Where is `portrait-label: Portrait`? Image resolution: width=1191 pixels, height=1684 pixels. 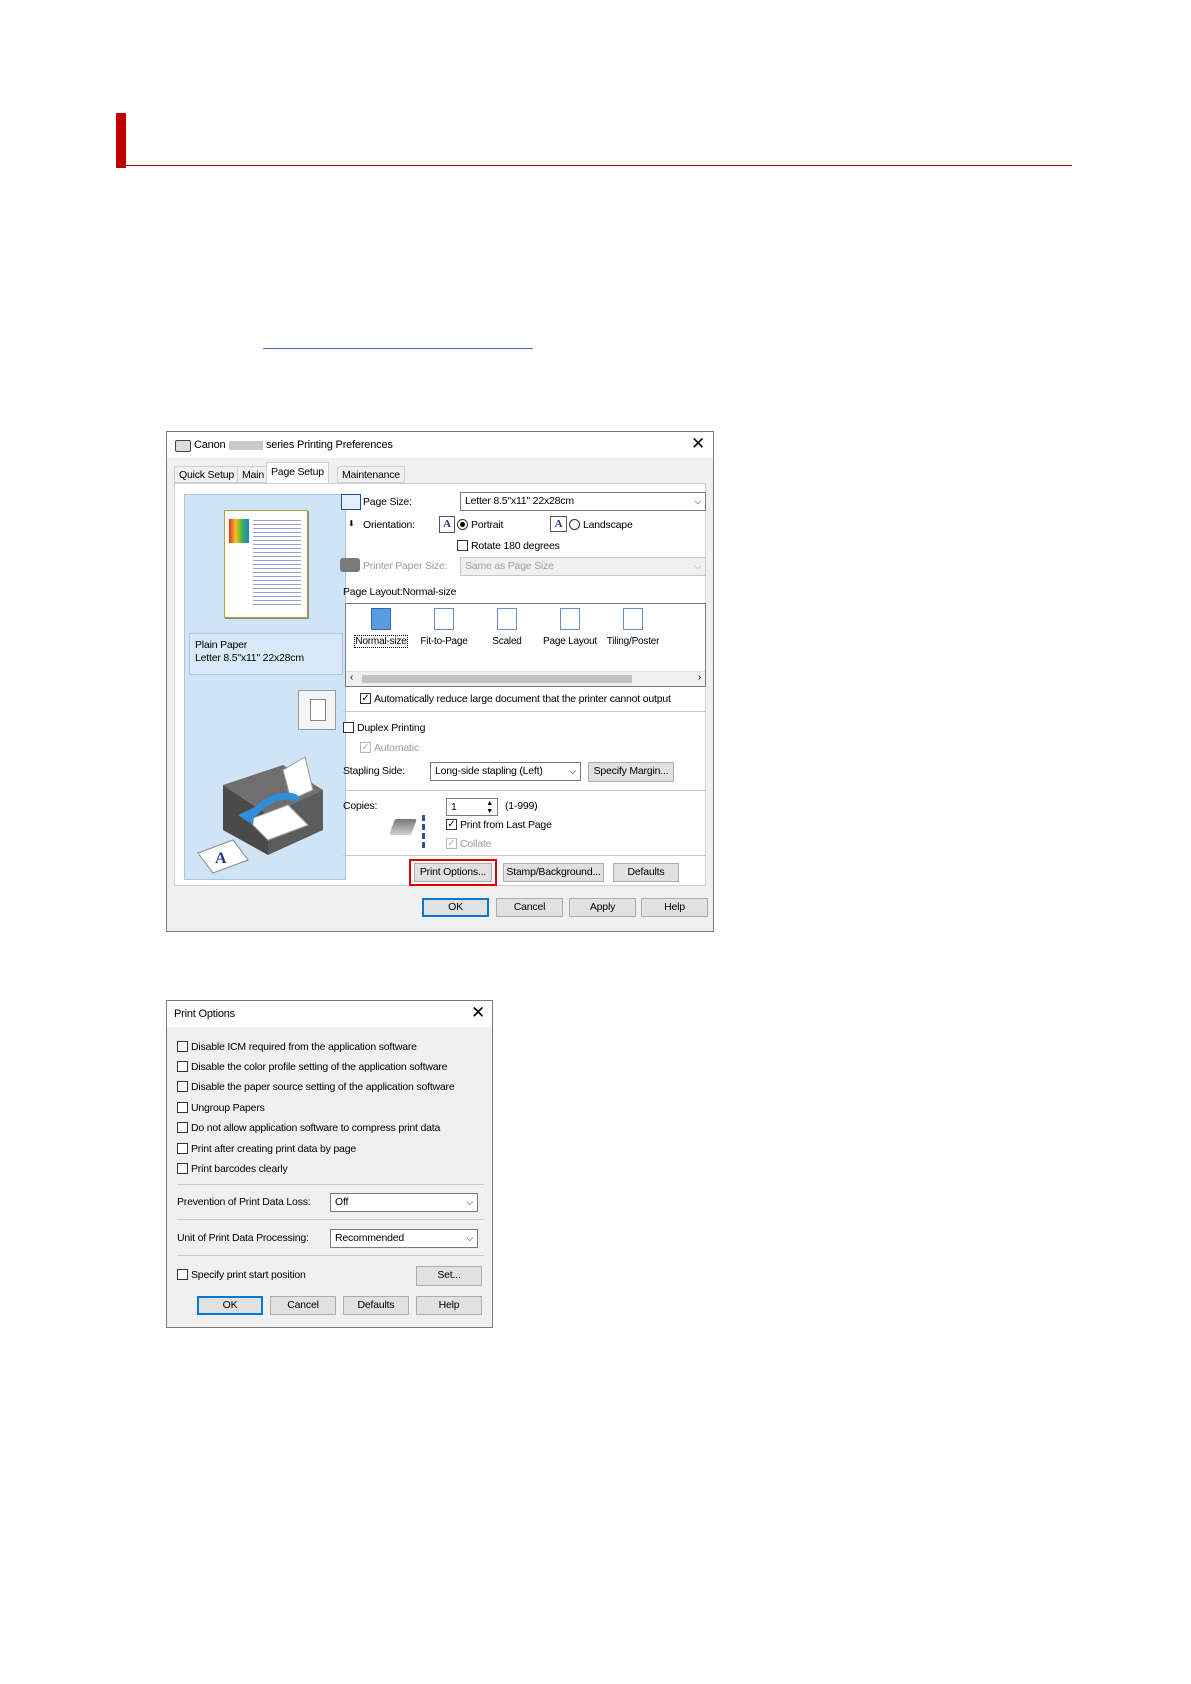
portrait-label: Portrait is located at coordinates (487, 525).